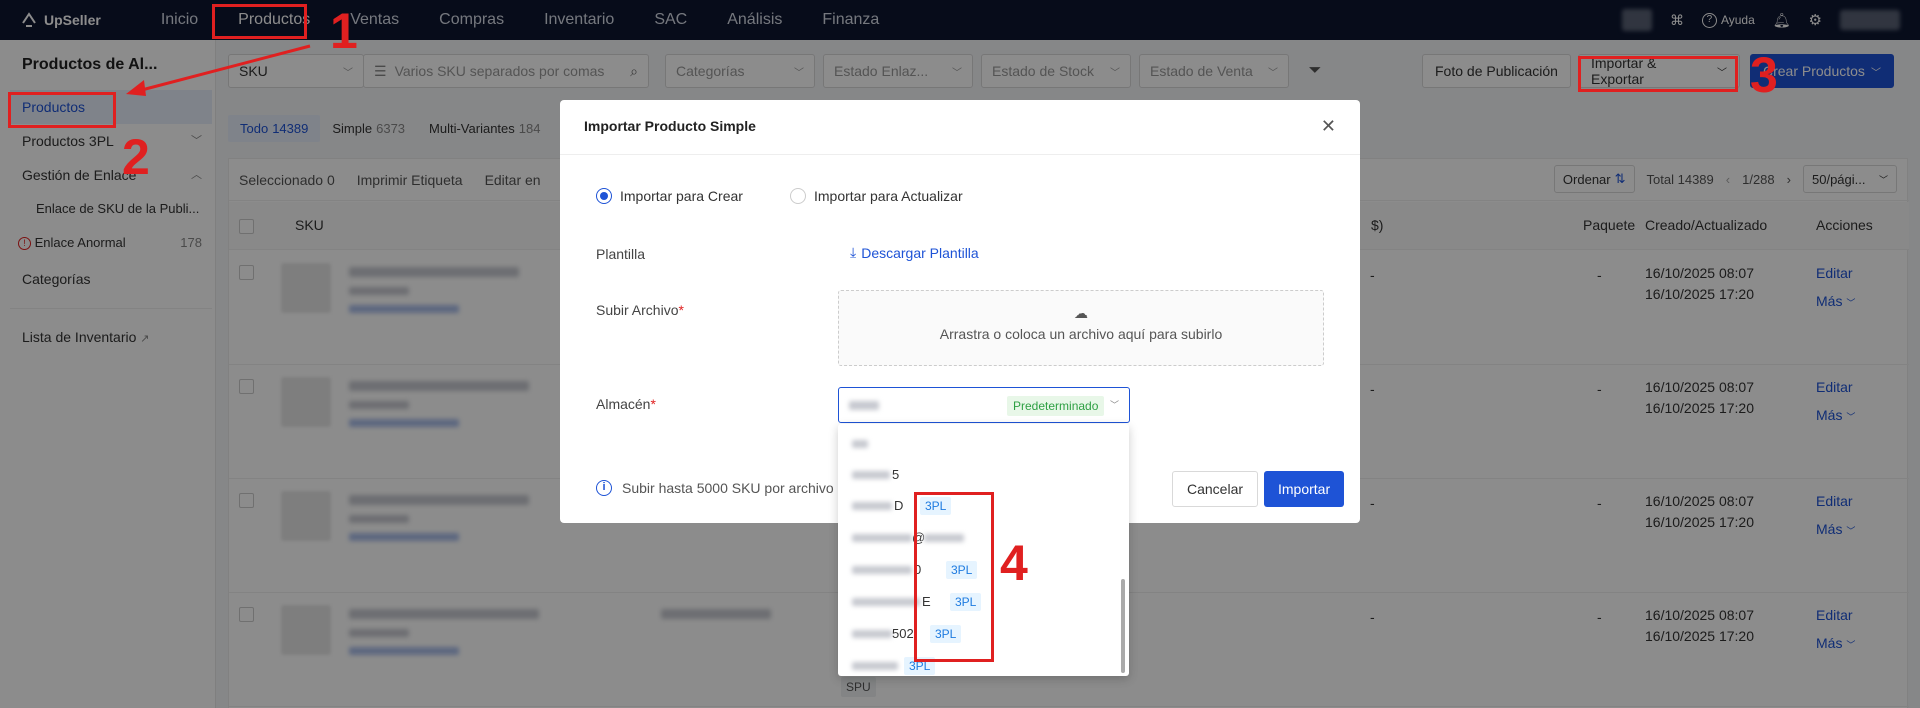  I want to click on annotation-number-3: 3, so click(1764, 75).